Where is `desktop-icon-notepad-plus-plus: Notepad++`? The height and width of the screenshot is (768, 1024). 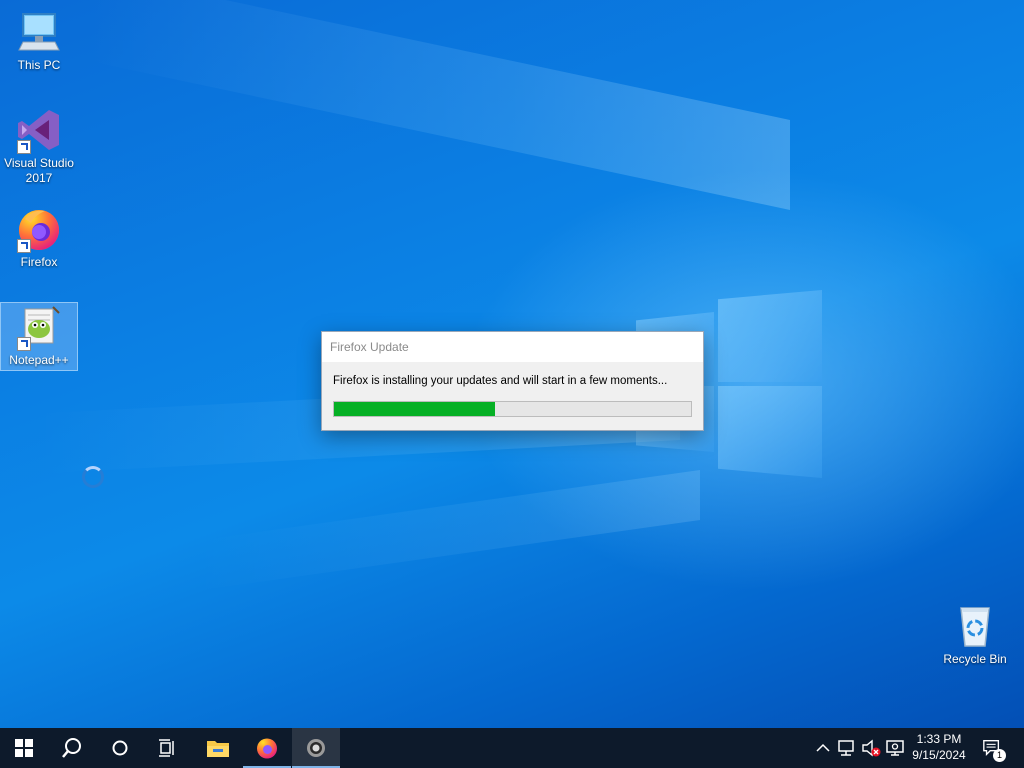 desktop-icon-notepad-plus-plus: Notepad++ is located at coordinates (39, 336).